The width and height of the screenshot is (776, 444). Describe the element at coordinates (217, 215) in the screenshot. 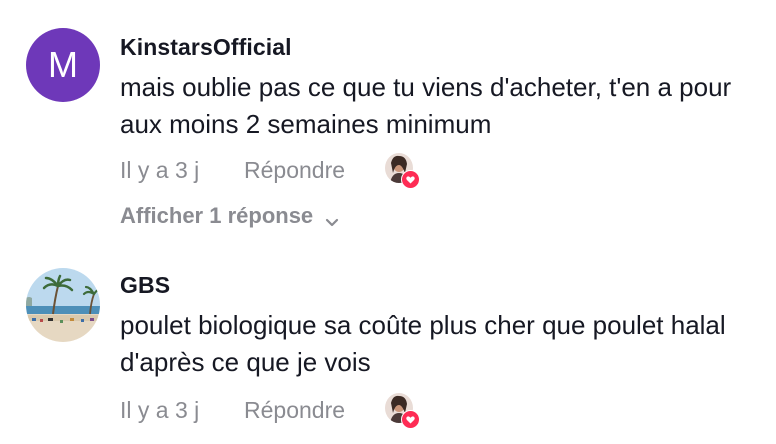

I see `show-replies-label: Afficher 1 réponse` at that location.